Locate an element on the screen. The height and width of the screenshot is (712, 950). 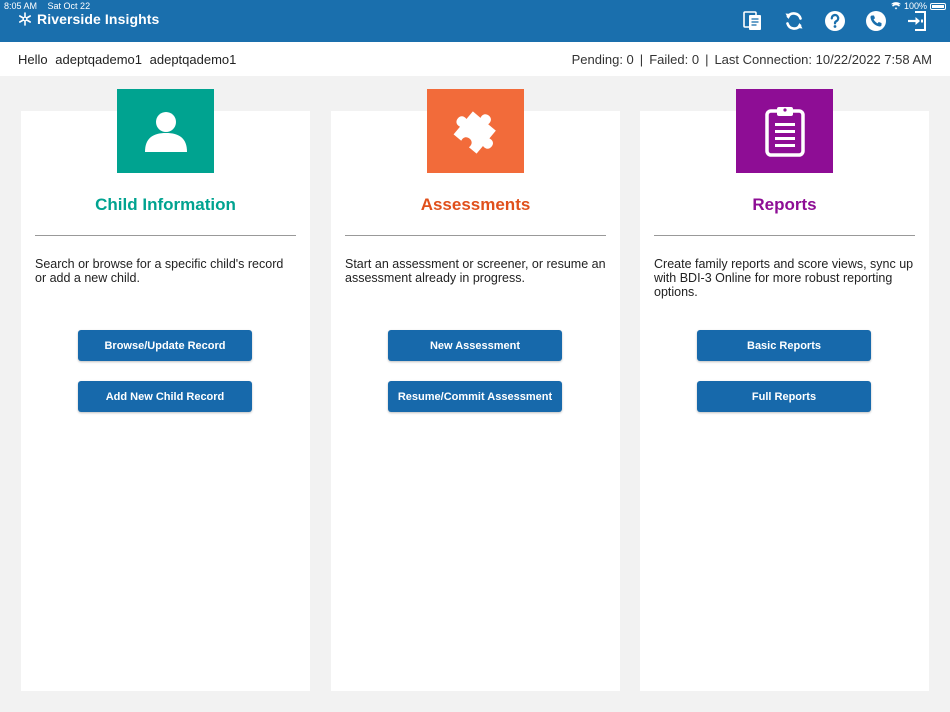
card-title: Reports is located at coordinates (784, 204).